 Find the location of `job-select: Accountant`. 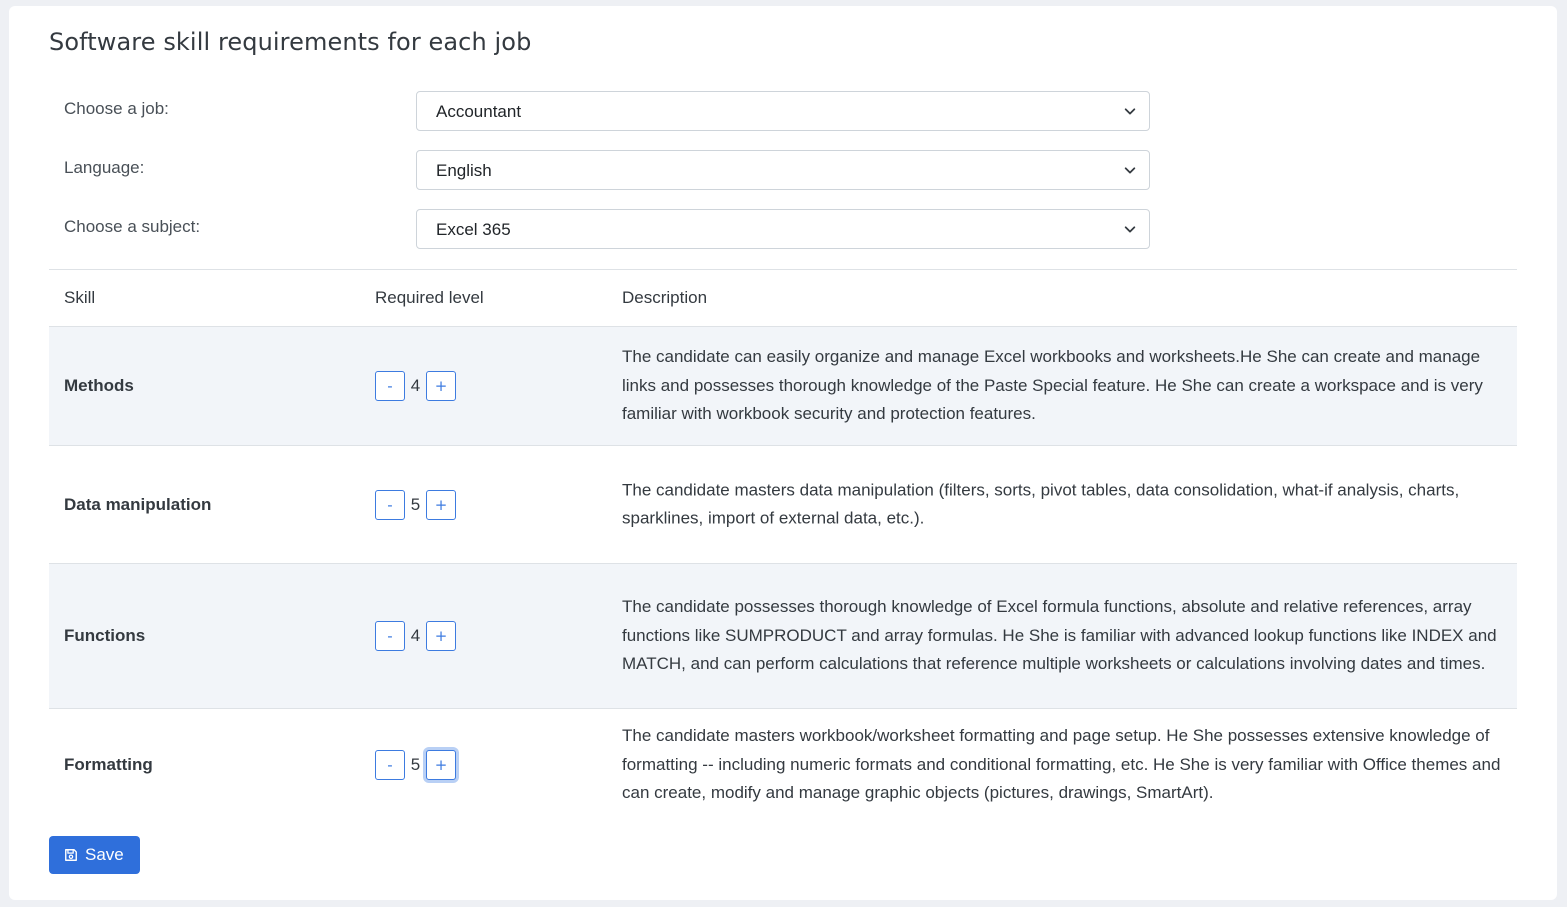

job-select: Accountant is located at coordinates (783, 111).